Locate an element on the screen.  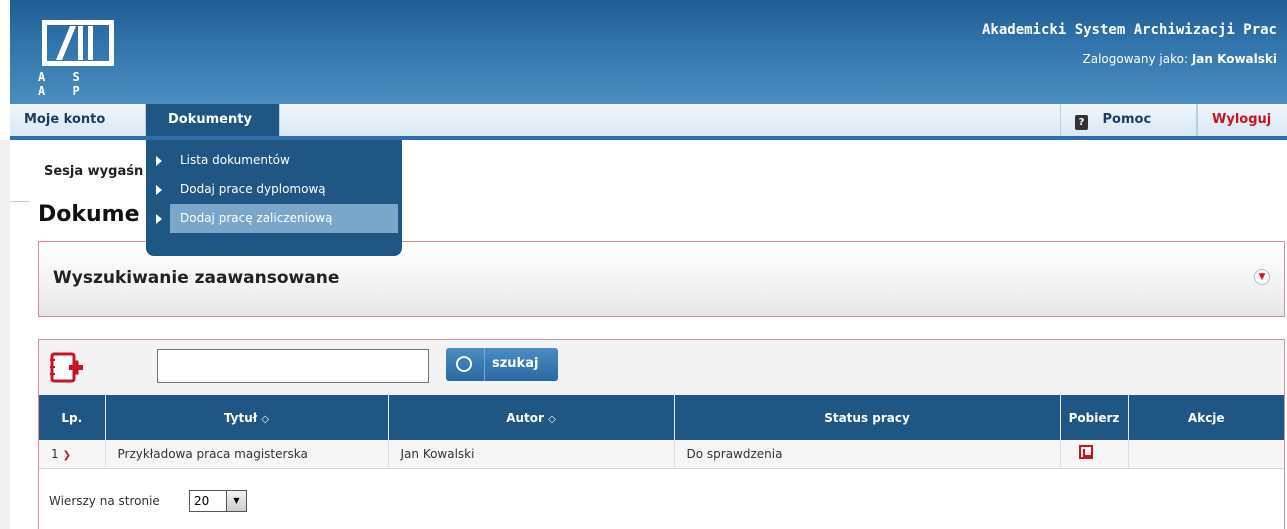
col-status-label: Status pracy is located at coordinates (867, 417).